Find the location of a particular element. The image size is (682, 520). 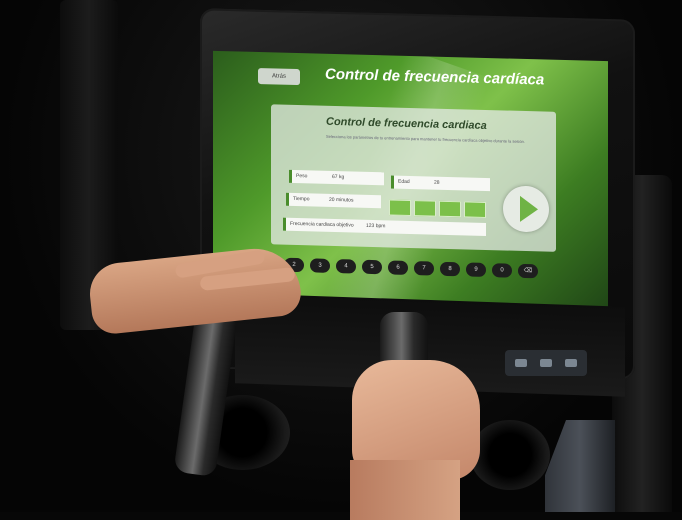

age-field: Edad 28 is located at coordinates (440, 183).